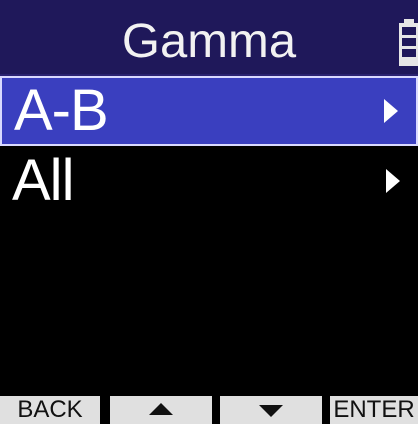 This screenshot has width=418, height=424. I want to click on menu-item-label: A-B, so click(61, 110).